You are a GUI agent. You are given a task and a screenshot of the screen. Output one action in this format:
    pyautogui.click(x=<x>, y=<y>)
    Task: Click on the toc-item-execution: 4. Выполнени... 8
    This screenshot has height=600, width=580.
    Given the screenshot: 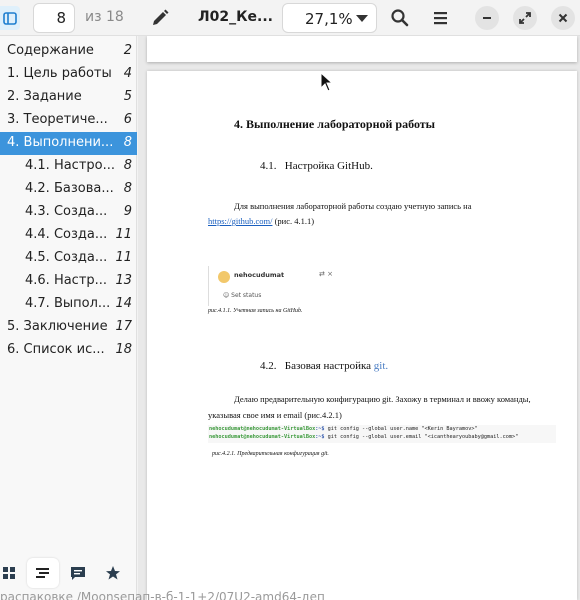 What is the action you would take?
    pyautogui.click(x=68, y=143)
    